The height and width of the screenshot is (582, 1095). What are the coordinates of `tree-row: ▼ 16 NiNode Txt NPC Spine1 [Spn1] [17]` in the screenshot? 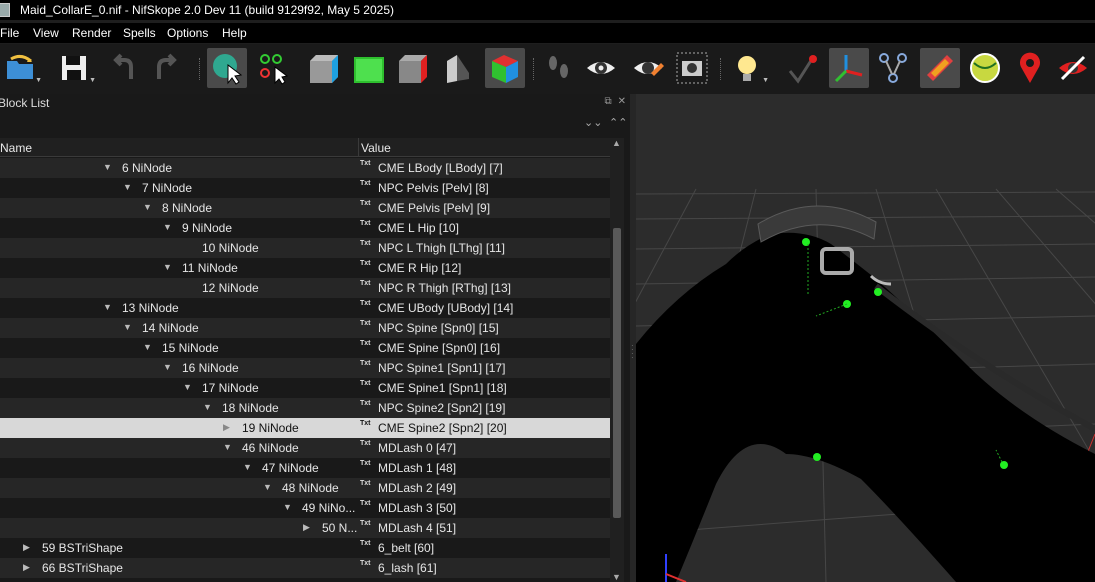 It's located at (305, 368).